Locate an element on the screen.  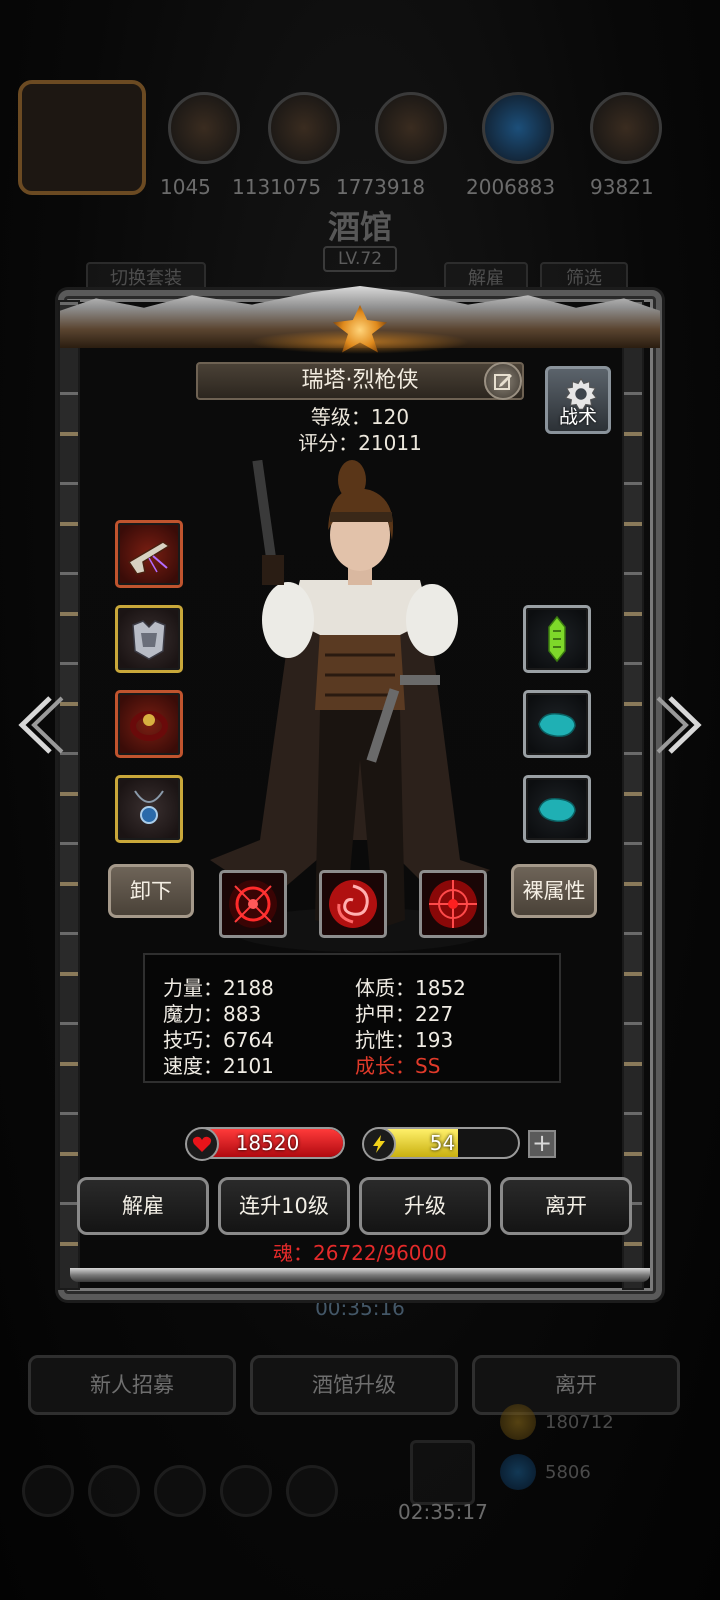
stat-constitution: 体质：1852 is located at coordinates (410, 988).